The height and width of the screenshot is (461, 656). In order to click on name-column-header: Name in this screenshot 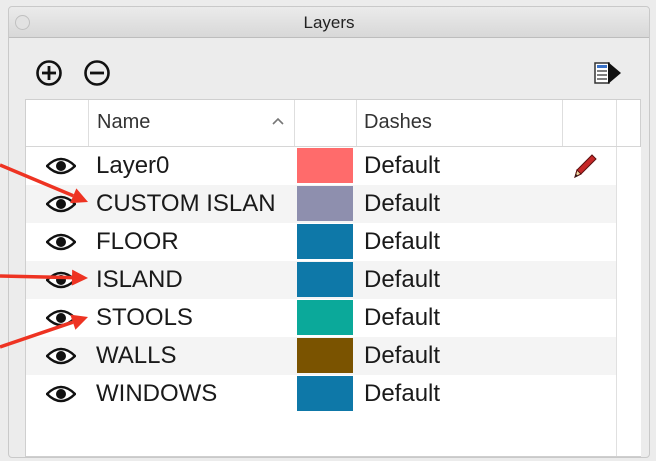, I will do `click(191, 123)`.